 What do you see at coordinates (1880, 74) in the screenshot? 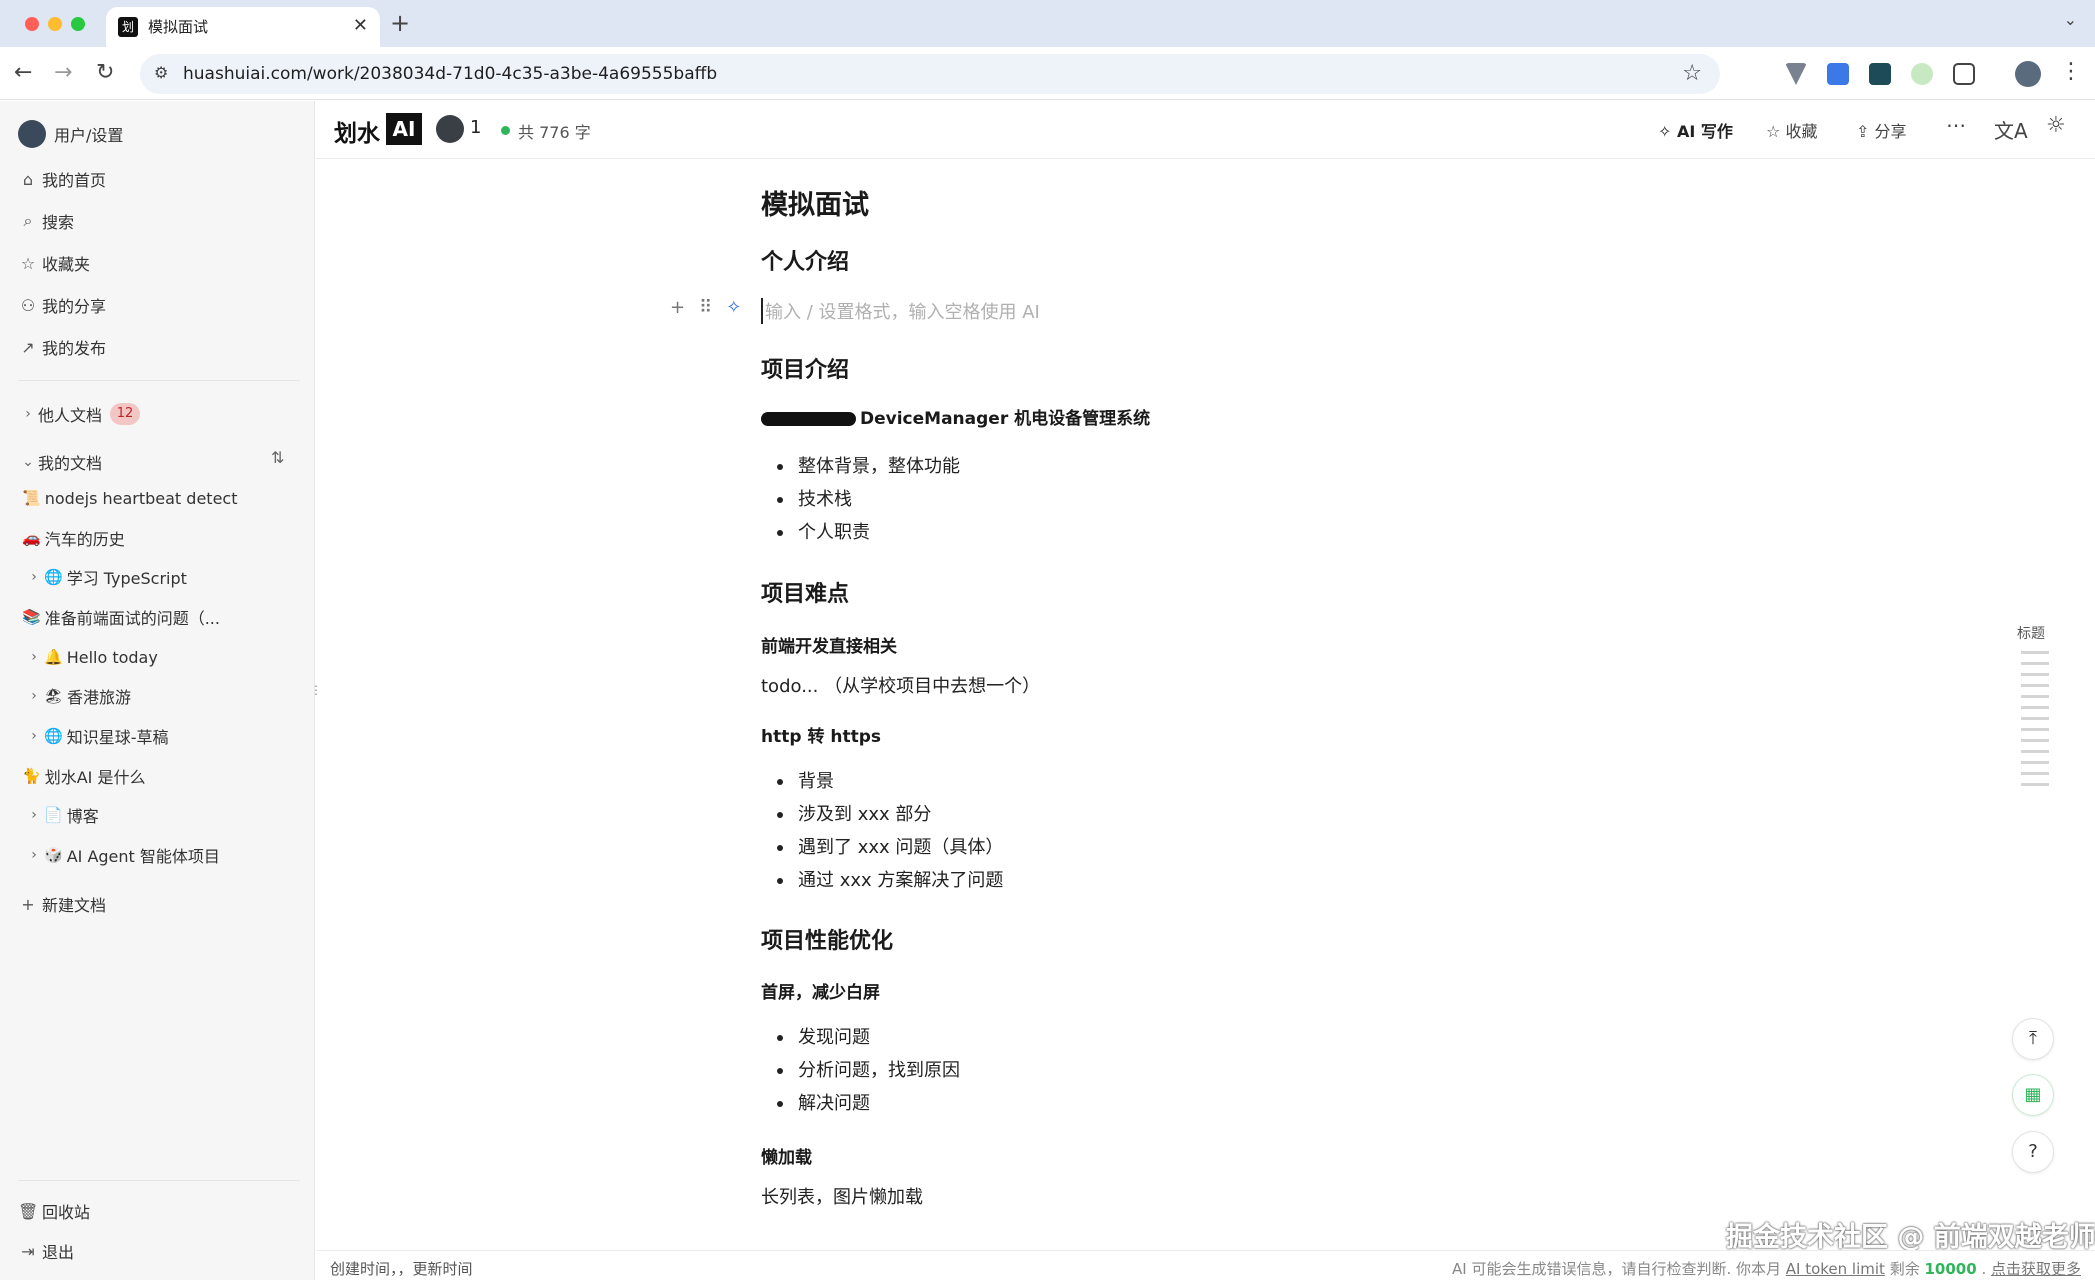
I see `extension-react-icon` at bounding box center [1880, 74].